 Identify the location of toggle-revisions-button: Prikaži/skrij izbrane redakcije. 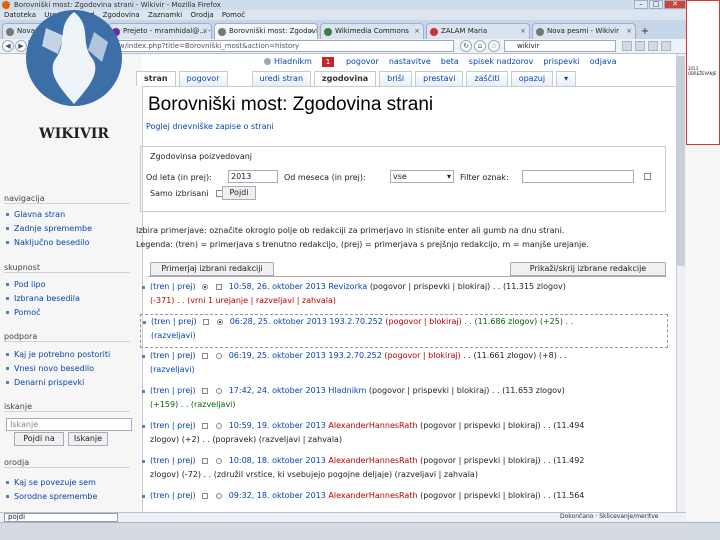
(588, 269).